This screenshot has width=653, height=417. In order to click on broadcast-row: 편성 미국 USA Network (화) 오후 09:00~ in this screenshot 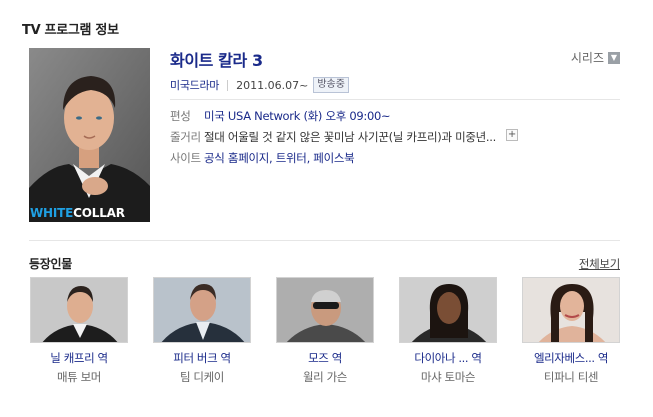, I will do `click(280, 116)`.